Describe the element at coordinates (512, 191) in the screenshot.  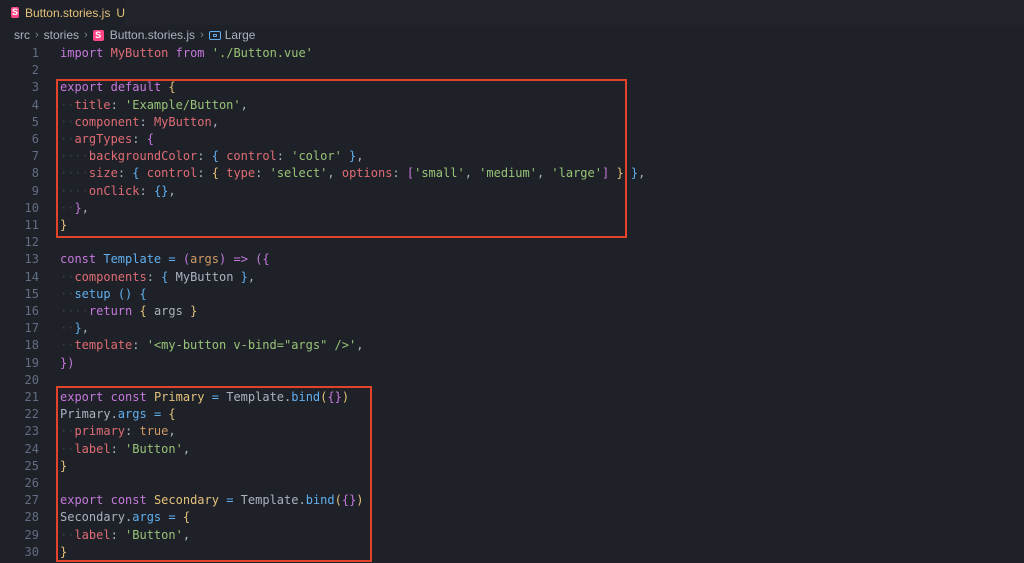
I see `code-line: 9 ····onClick: {},` at that location.